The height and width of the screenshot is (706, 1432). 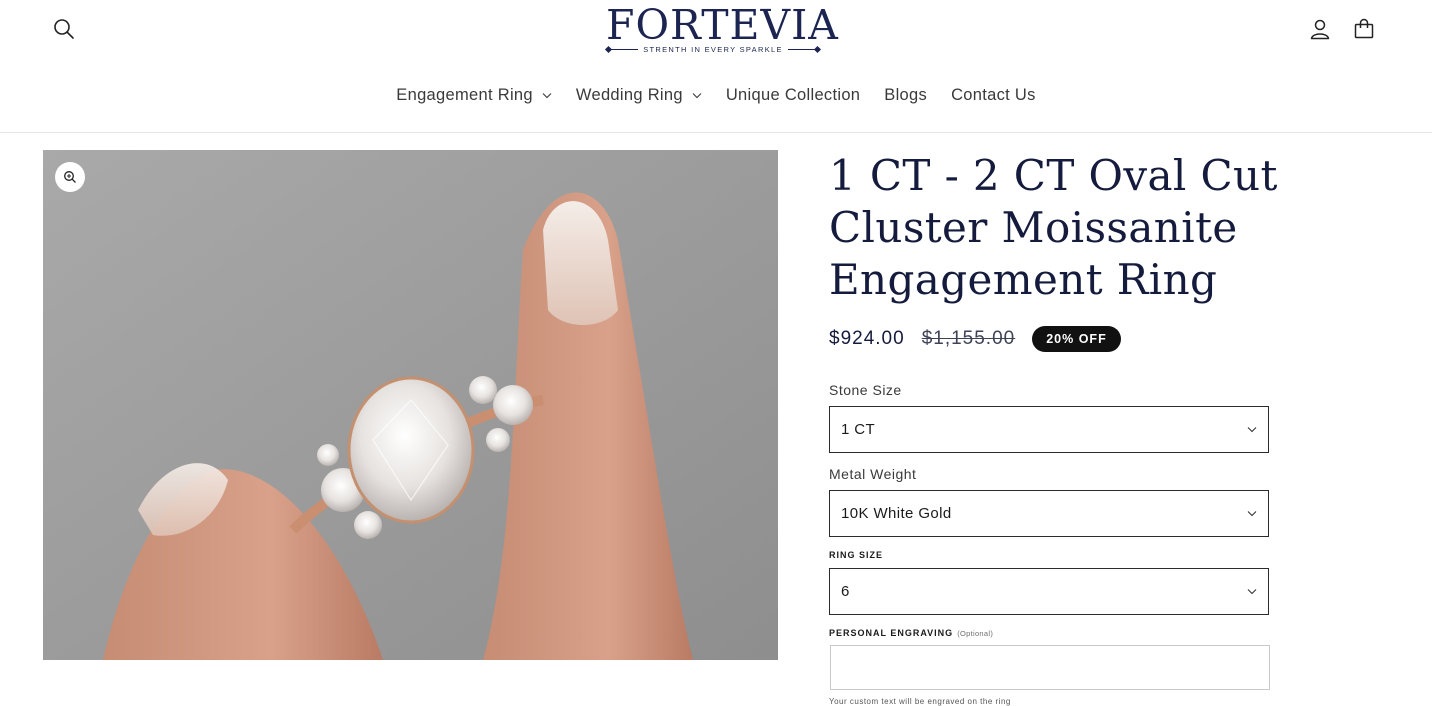 I want to click on price-row: $924.00 $1,155.00 20% OFF, so click(x=1109, y=339).